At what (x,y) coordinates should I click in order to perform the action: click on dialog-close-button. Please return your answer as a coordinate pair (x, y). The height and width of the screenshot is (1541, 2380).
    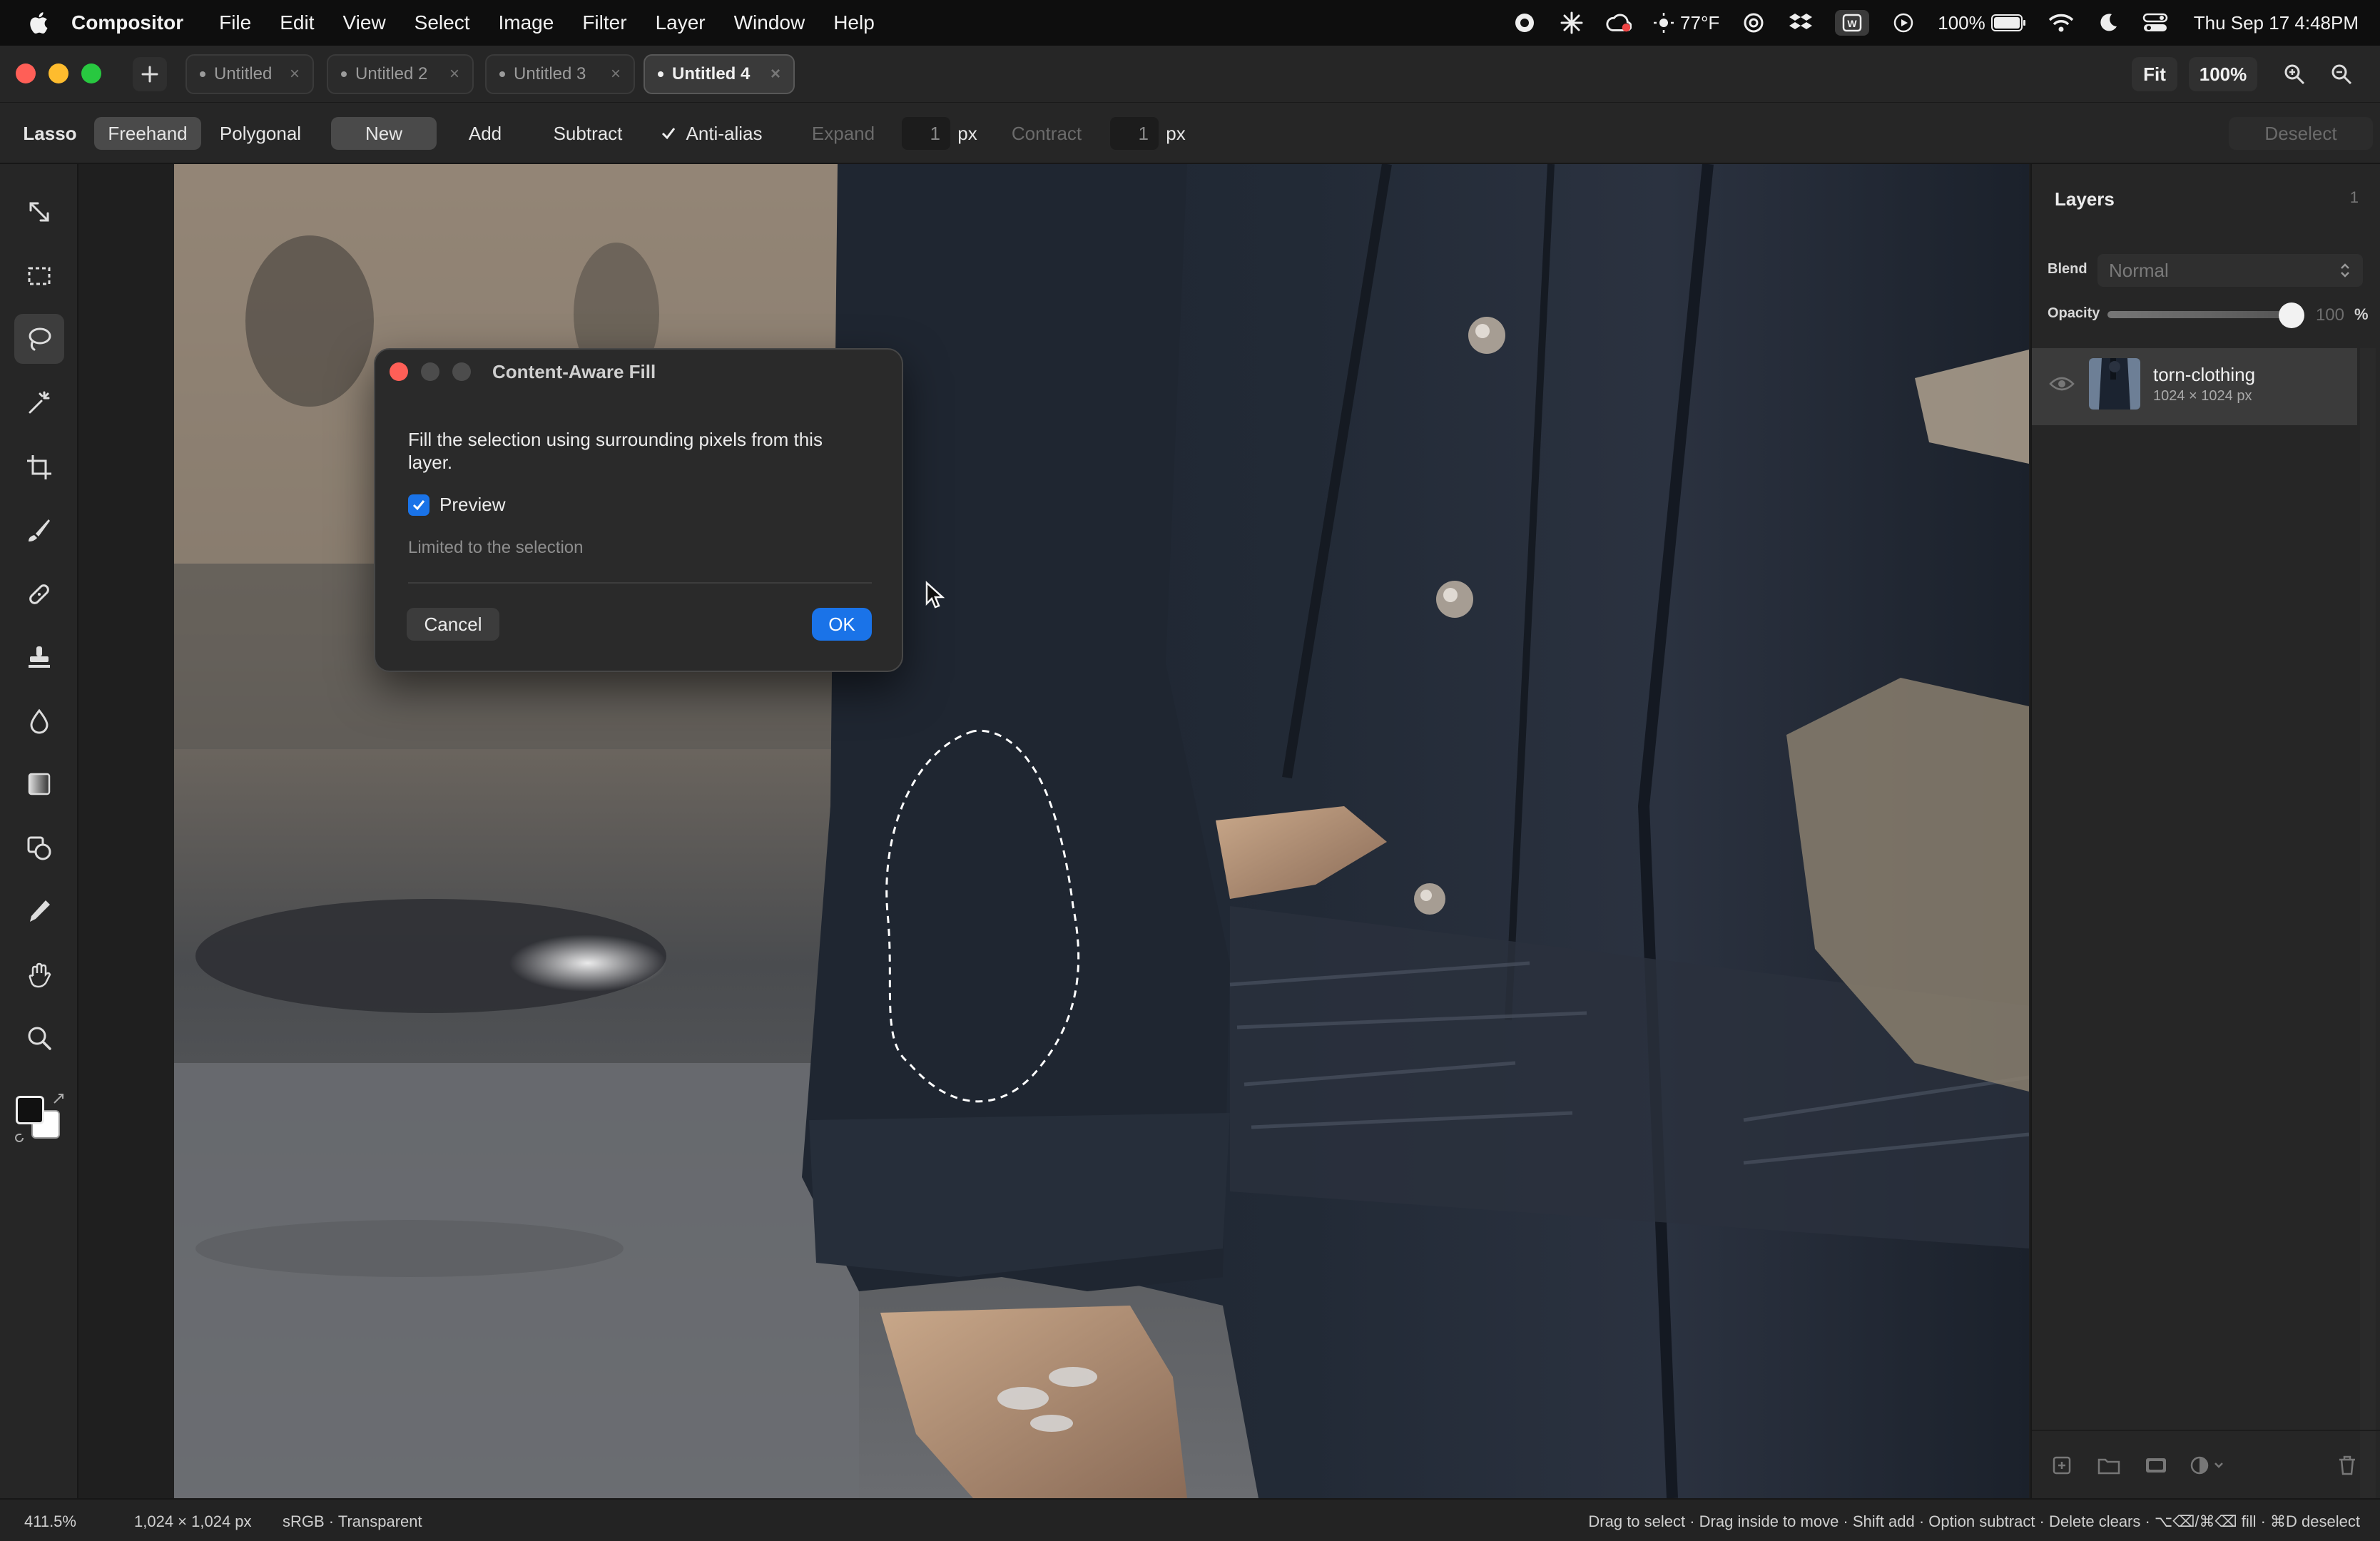
    Looking at the image, I should click on (399, 371).